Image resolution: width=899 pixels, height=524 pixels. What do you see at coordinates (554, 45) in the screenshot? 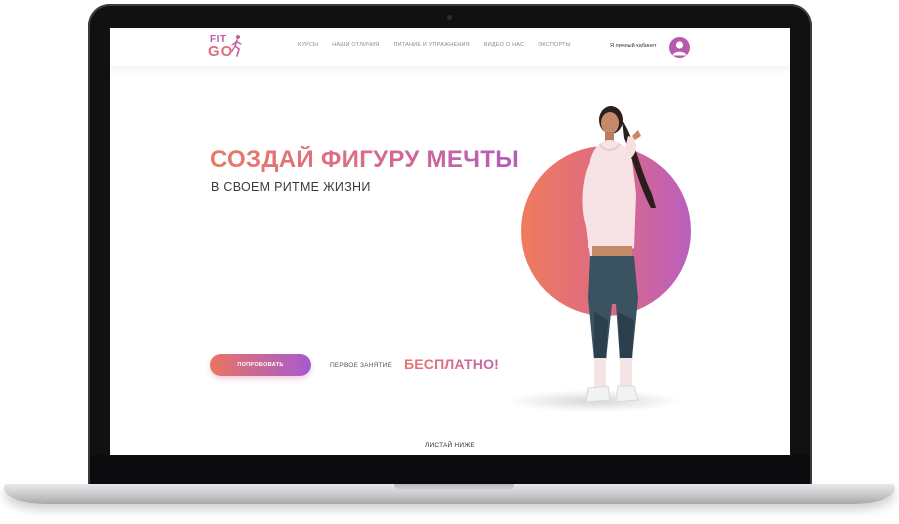
I see `nav-item-experts: экспорты` at bounding box center [554, 45].